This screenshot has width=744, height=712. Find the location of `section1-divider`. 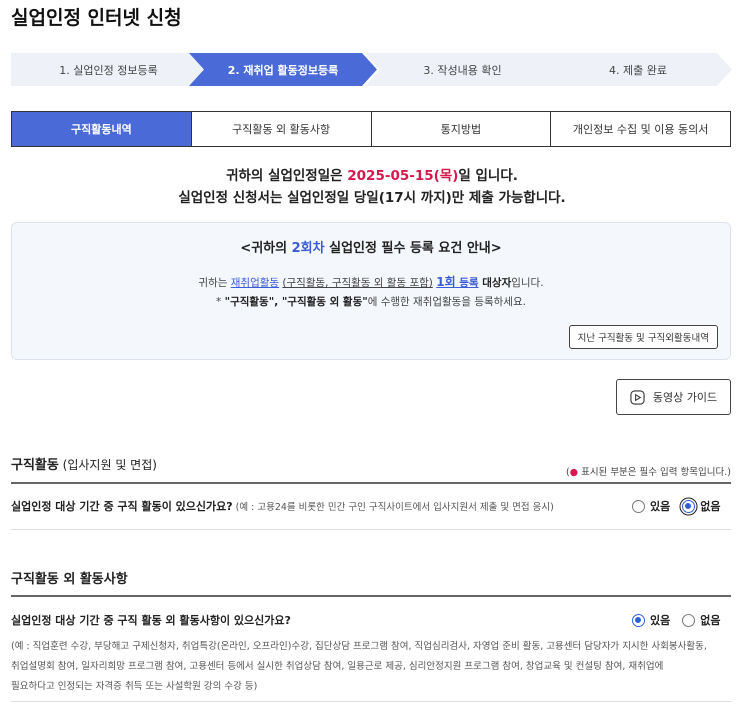

section1-divider is located at coordinates (371, 483).